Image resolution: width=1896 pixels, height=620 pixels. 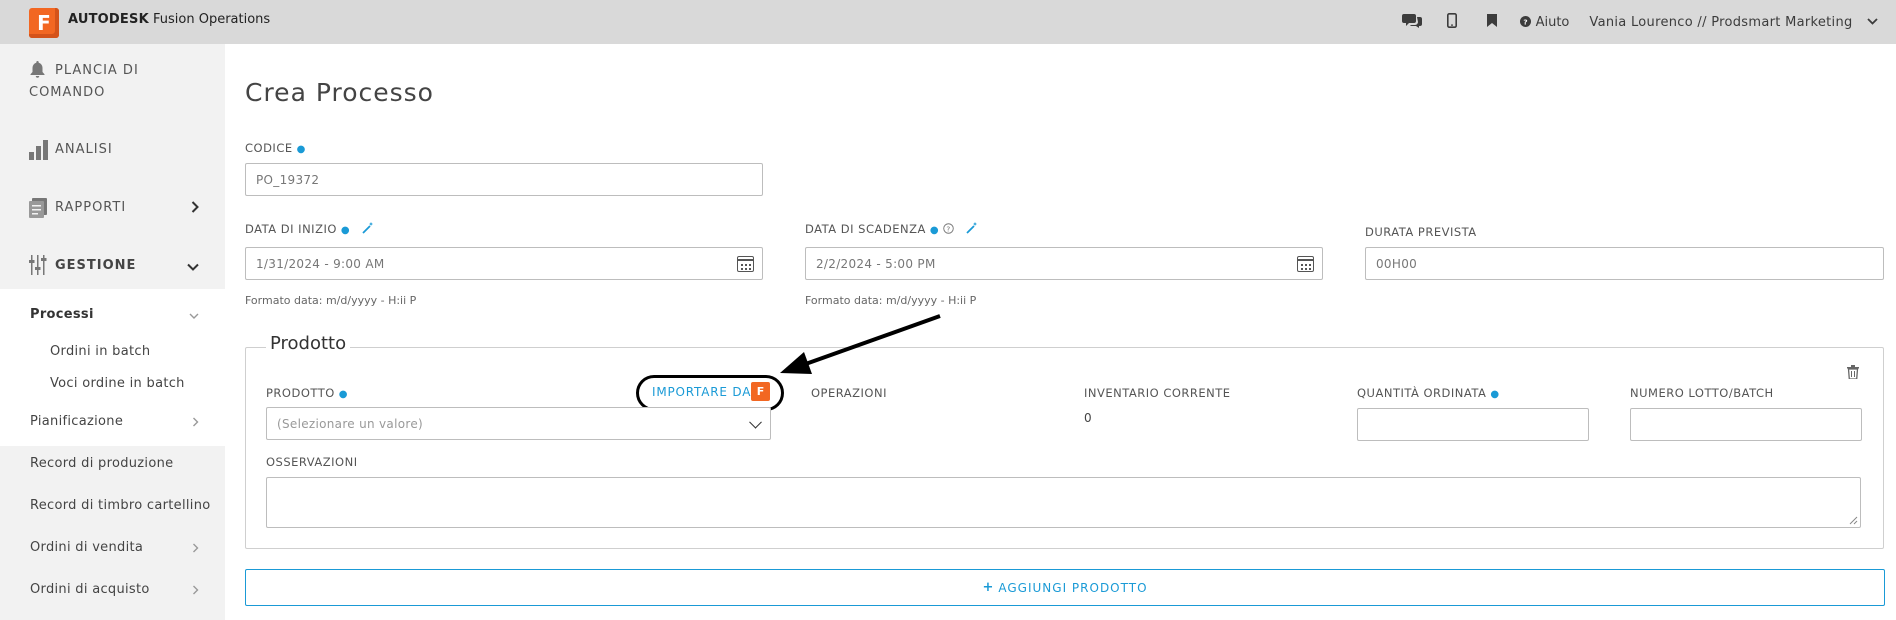 I want to click on brand-bold: AUTODESK, so click(x=108, y=19).